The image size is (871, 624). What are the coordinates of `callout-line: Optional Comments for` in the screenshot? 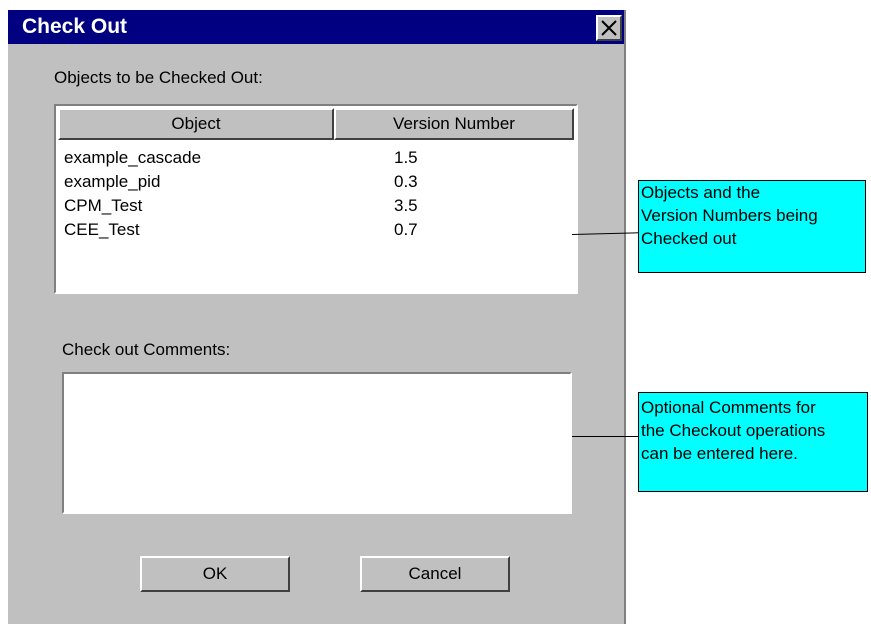 It's located at (728, 407).